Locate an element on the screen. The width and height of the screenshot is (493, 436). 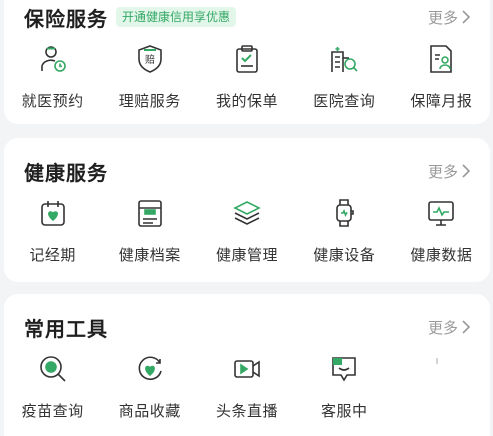
service-item-health-data: 健康数据 is located at coordinates (441, 231).